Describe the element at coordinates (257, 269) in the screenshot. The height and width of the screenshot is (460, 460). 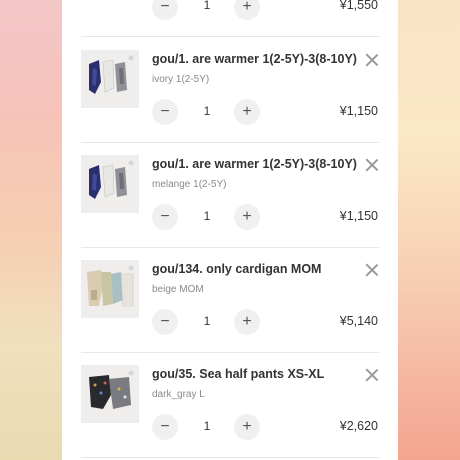
I see `product-title: gou/134. only cardigan MOM` at that location.